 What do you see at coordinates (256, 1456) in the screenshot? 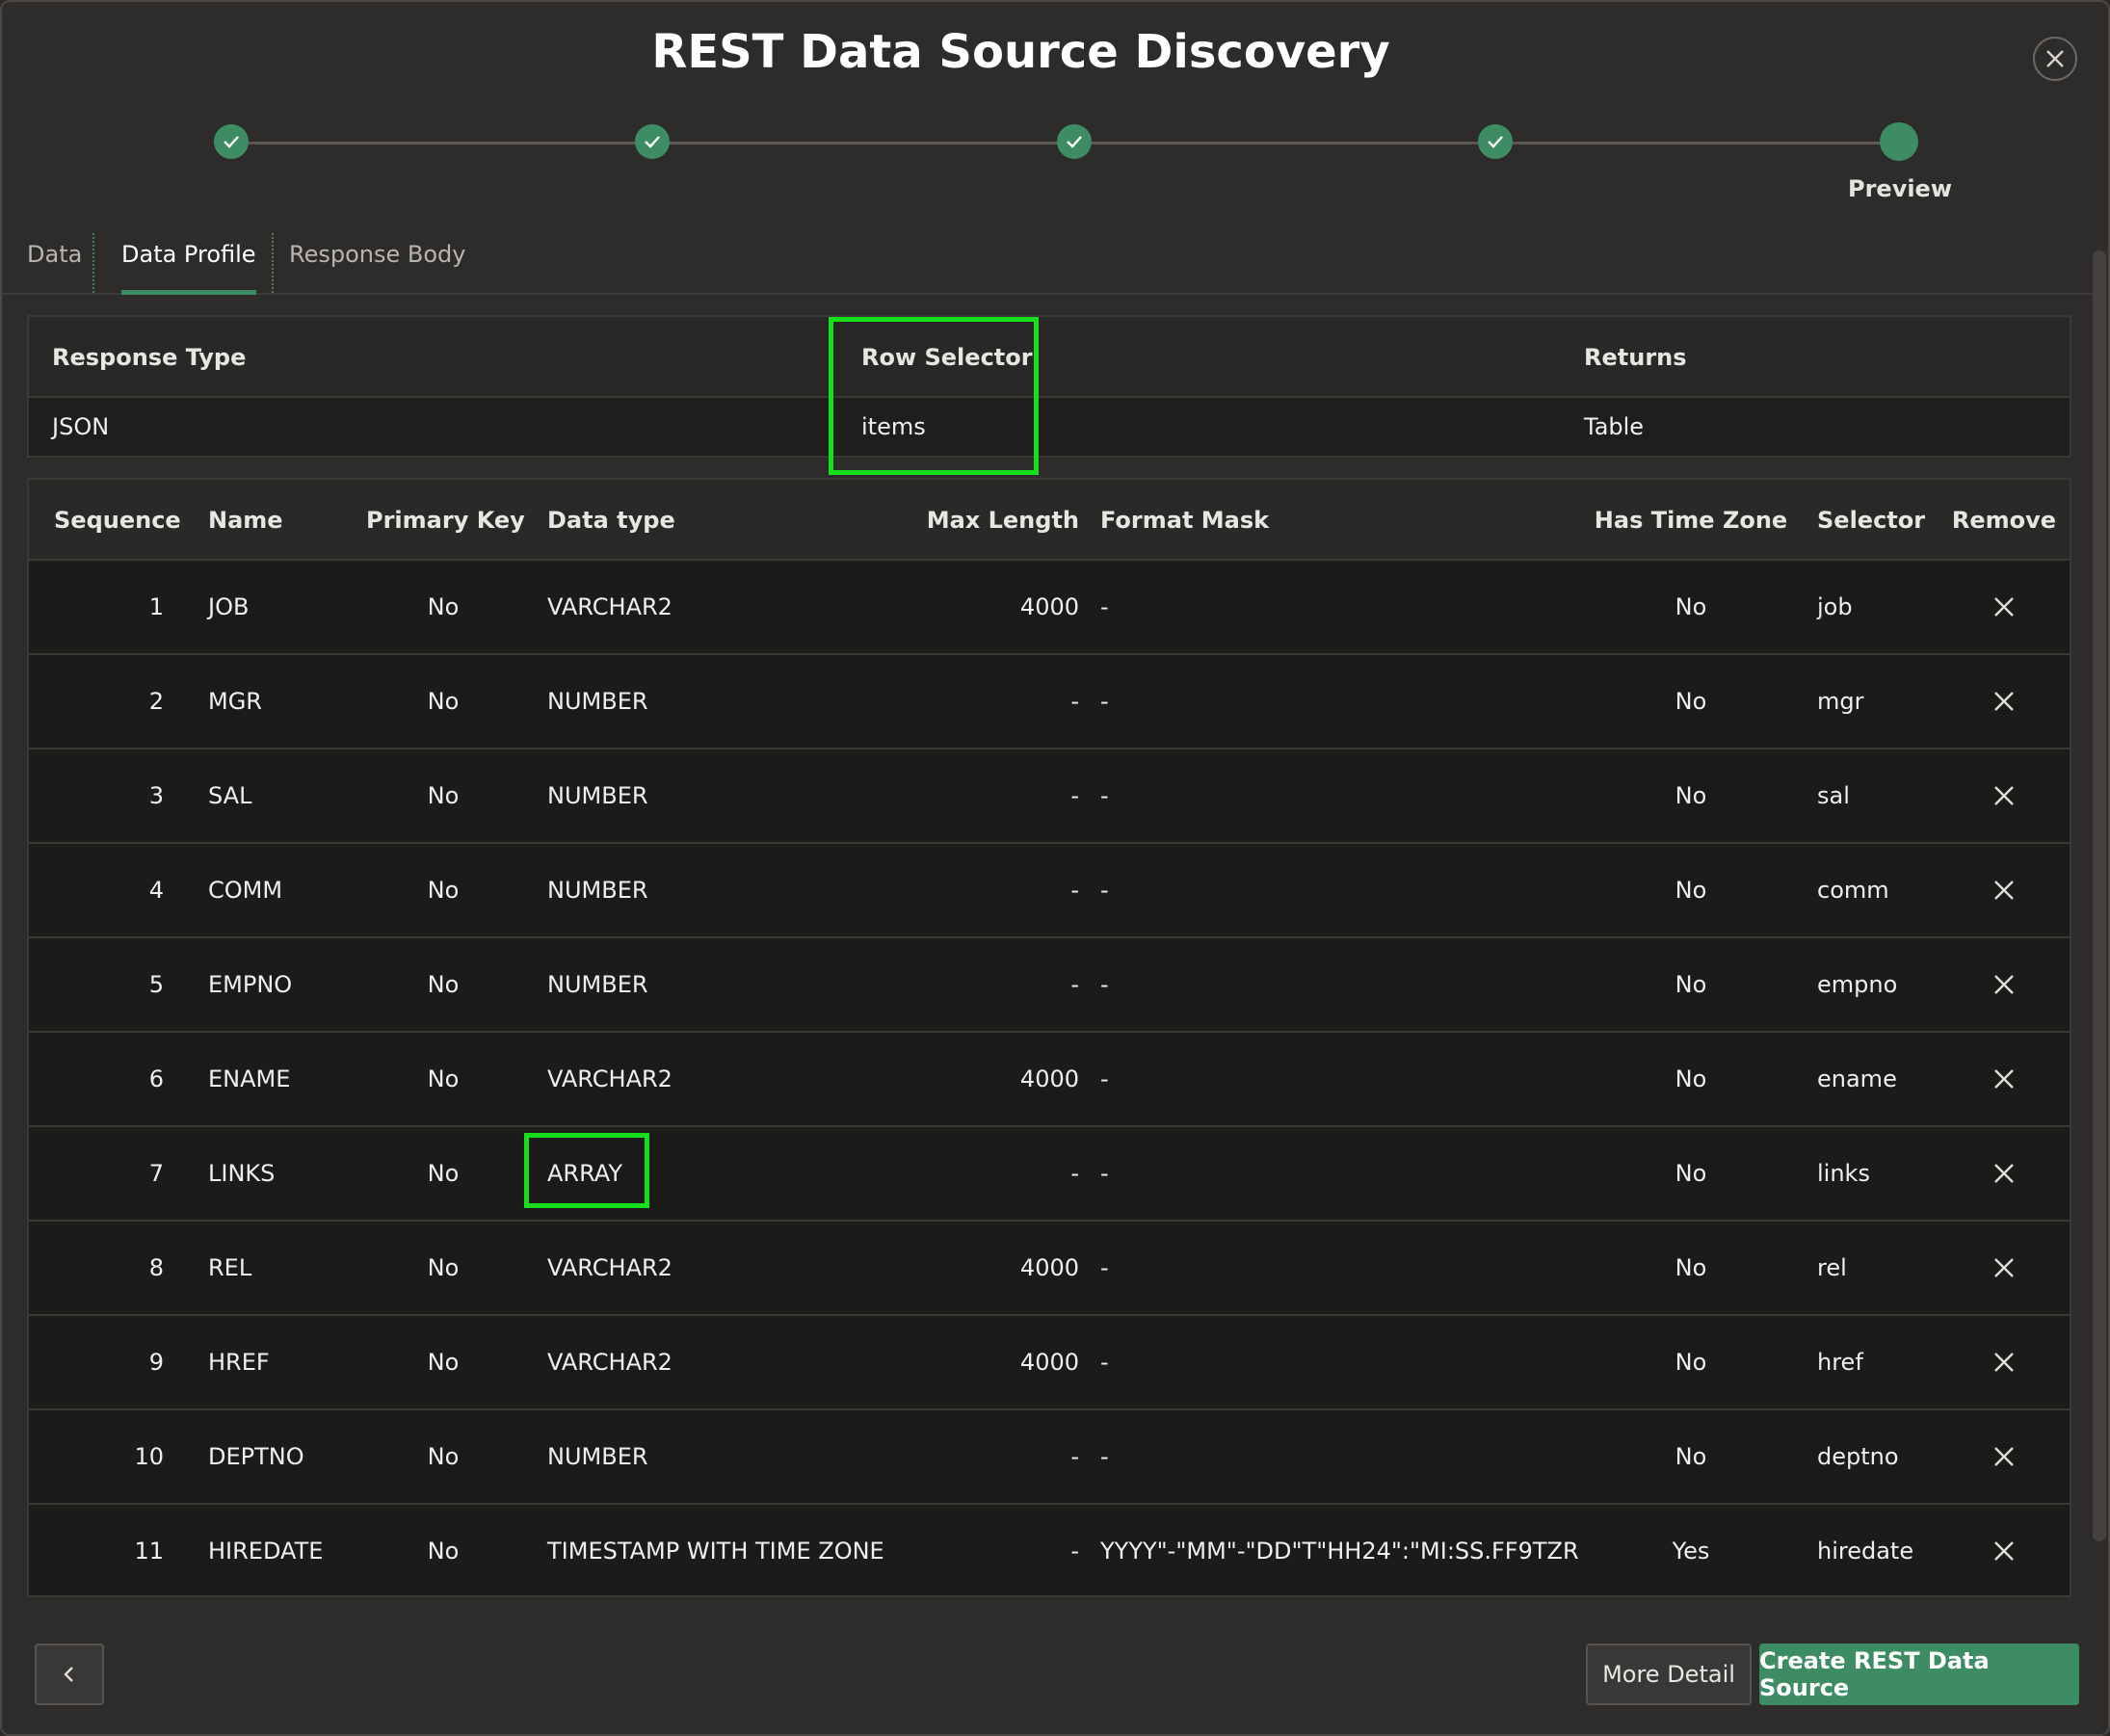
I see `cell-name: DEPTNO` at bounding box center [256, 1456].